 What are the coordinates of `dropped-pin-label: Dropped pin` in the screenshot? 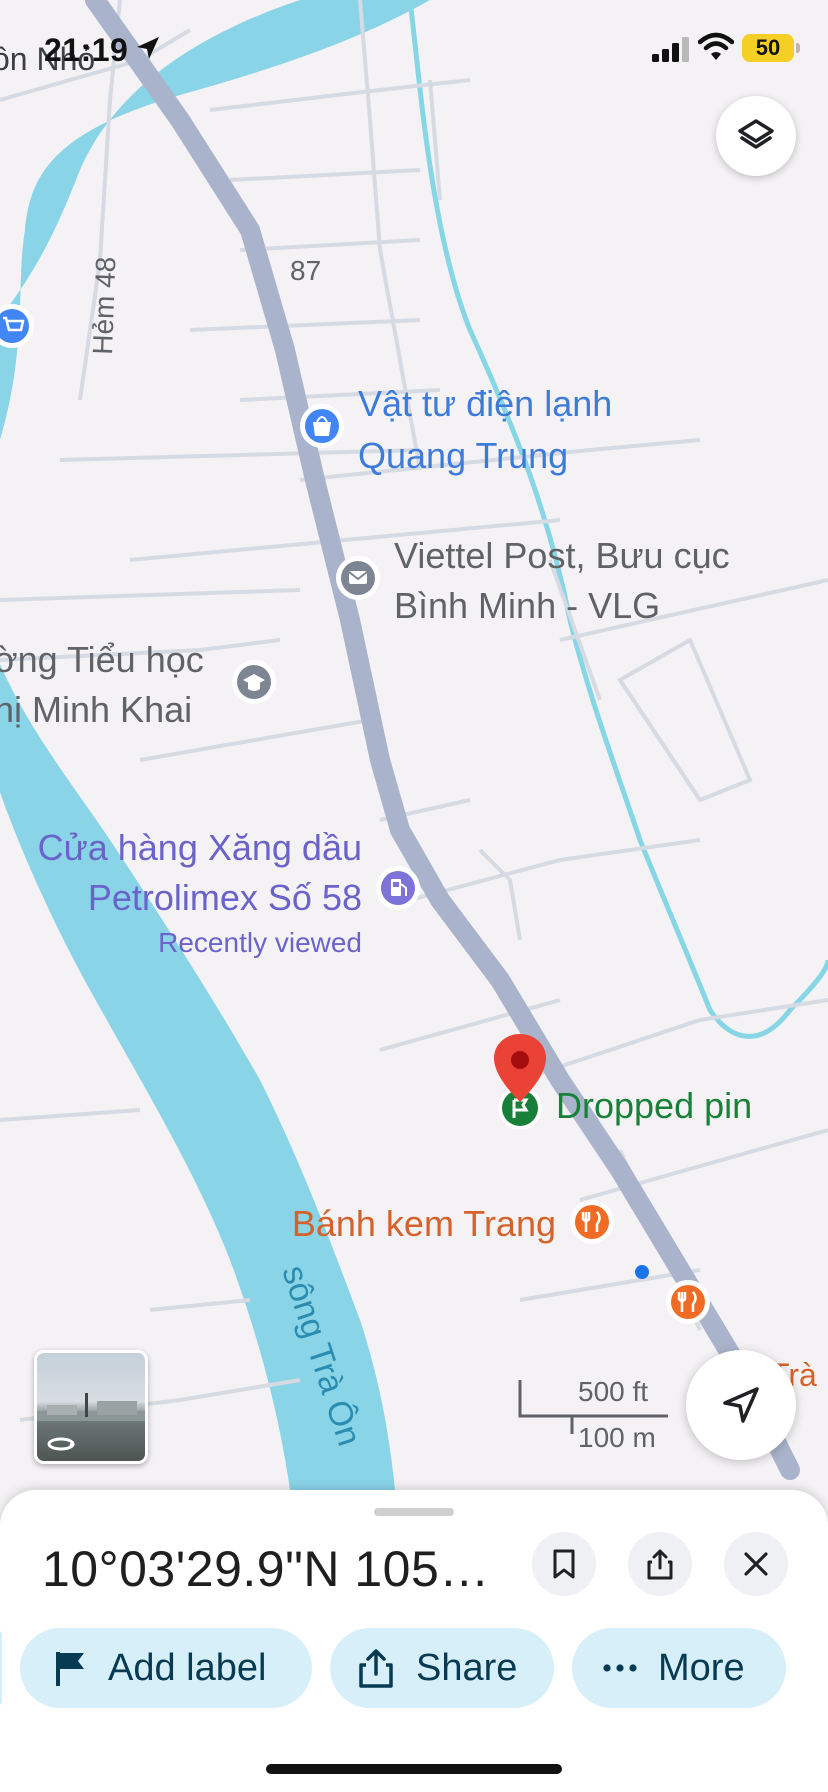 It's located at (654, 1105).